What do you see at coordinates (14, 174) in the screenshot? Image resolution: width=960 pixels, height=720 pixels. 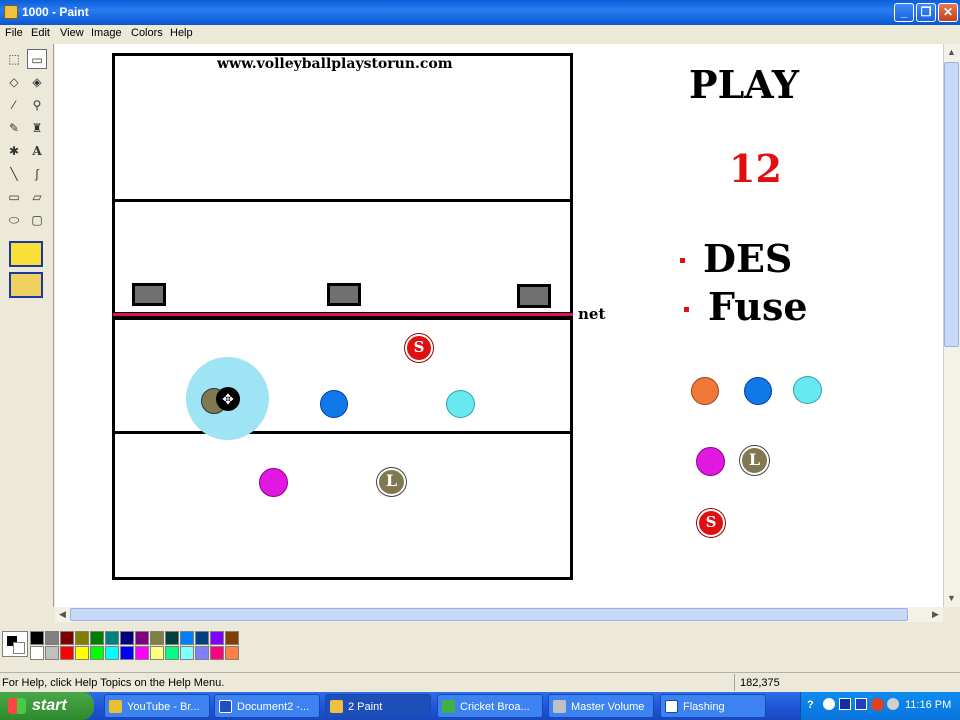 I see `line-tool-icon: ╲` at bounding box center [14, 174].